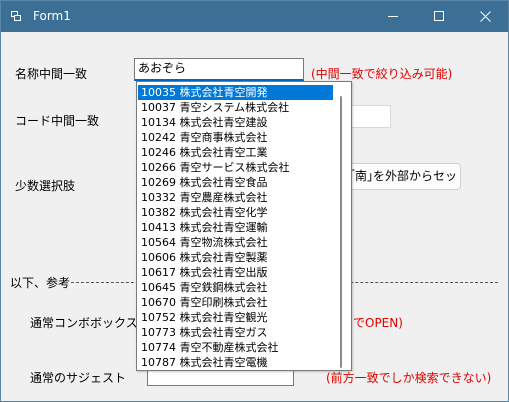  Describe the element at coordinates (162, 68) in the screenshot. I see `name-partial-value: あおぞら` at that location.